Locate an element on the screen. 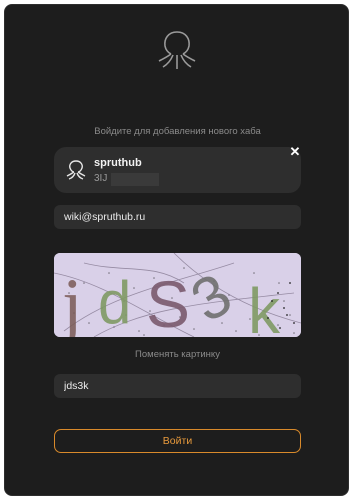 The height and width of the screenshot is (500, 353). remove-hub-close-icon: ✕ is located at coordinates (295, 151).